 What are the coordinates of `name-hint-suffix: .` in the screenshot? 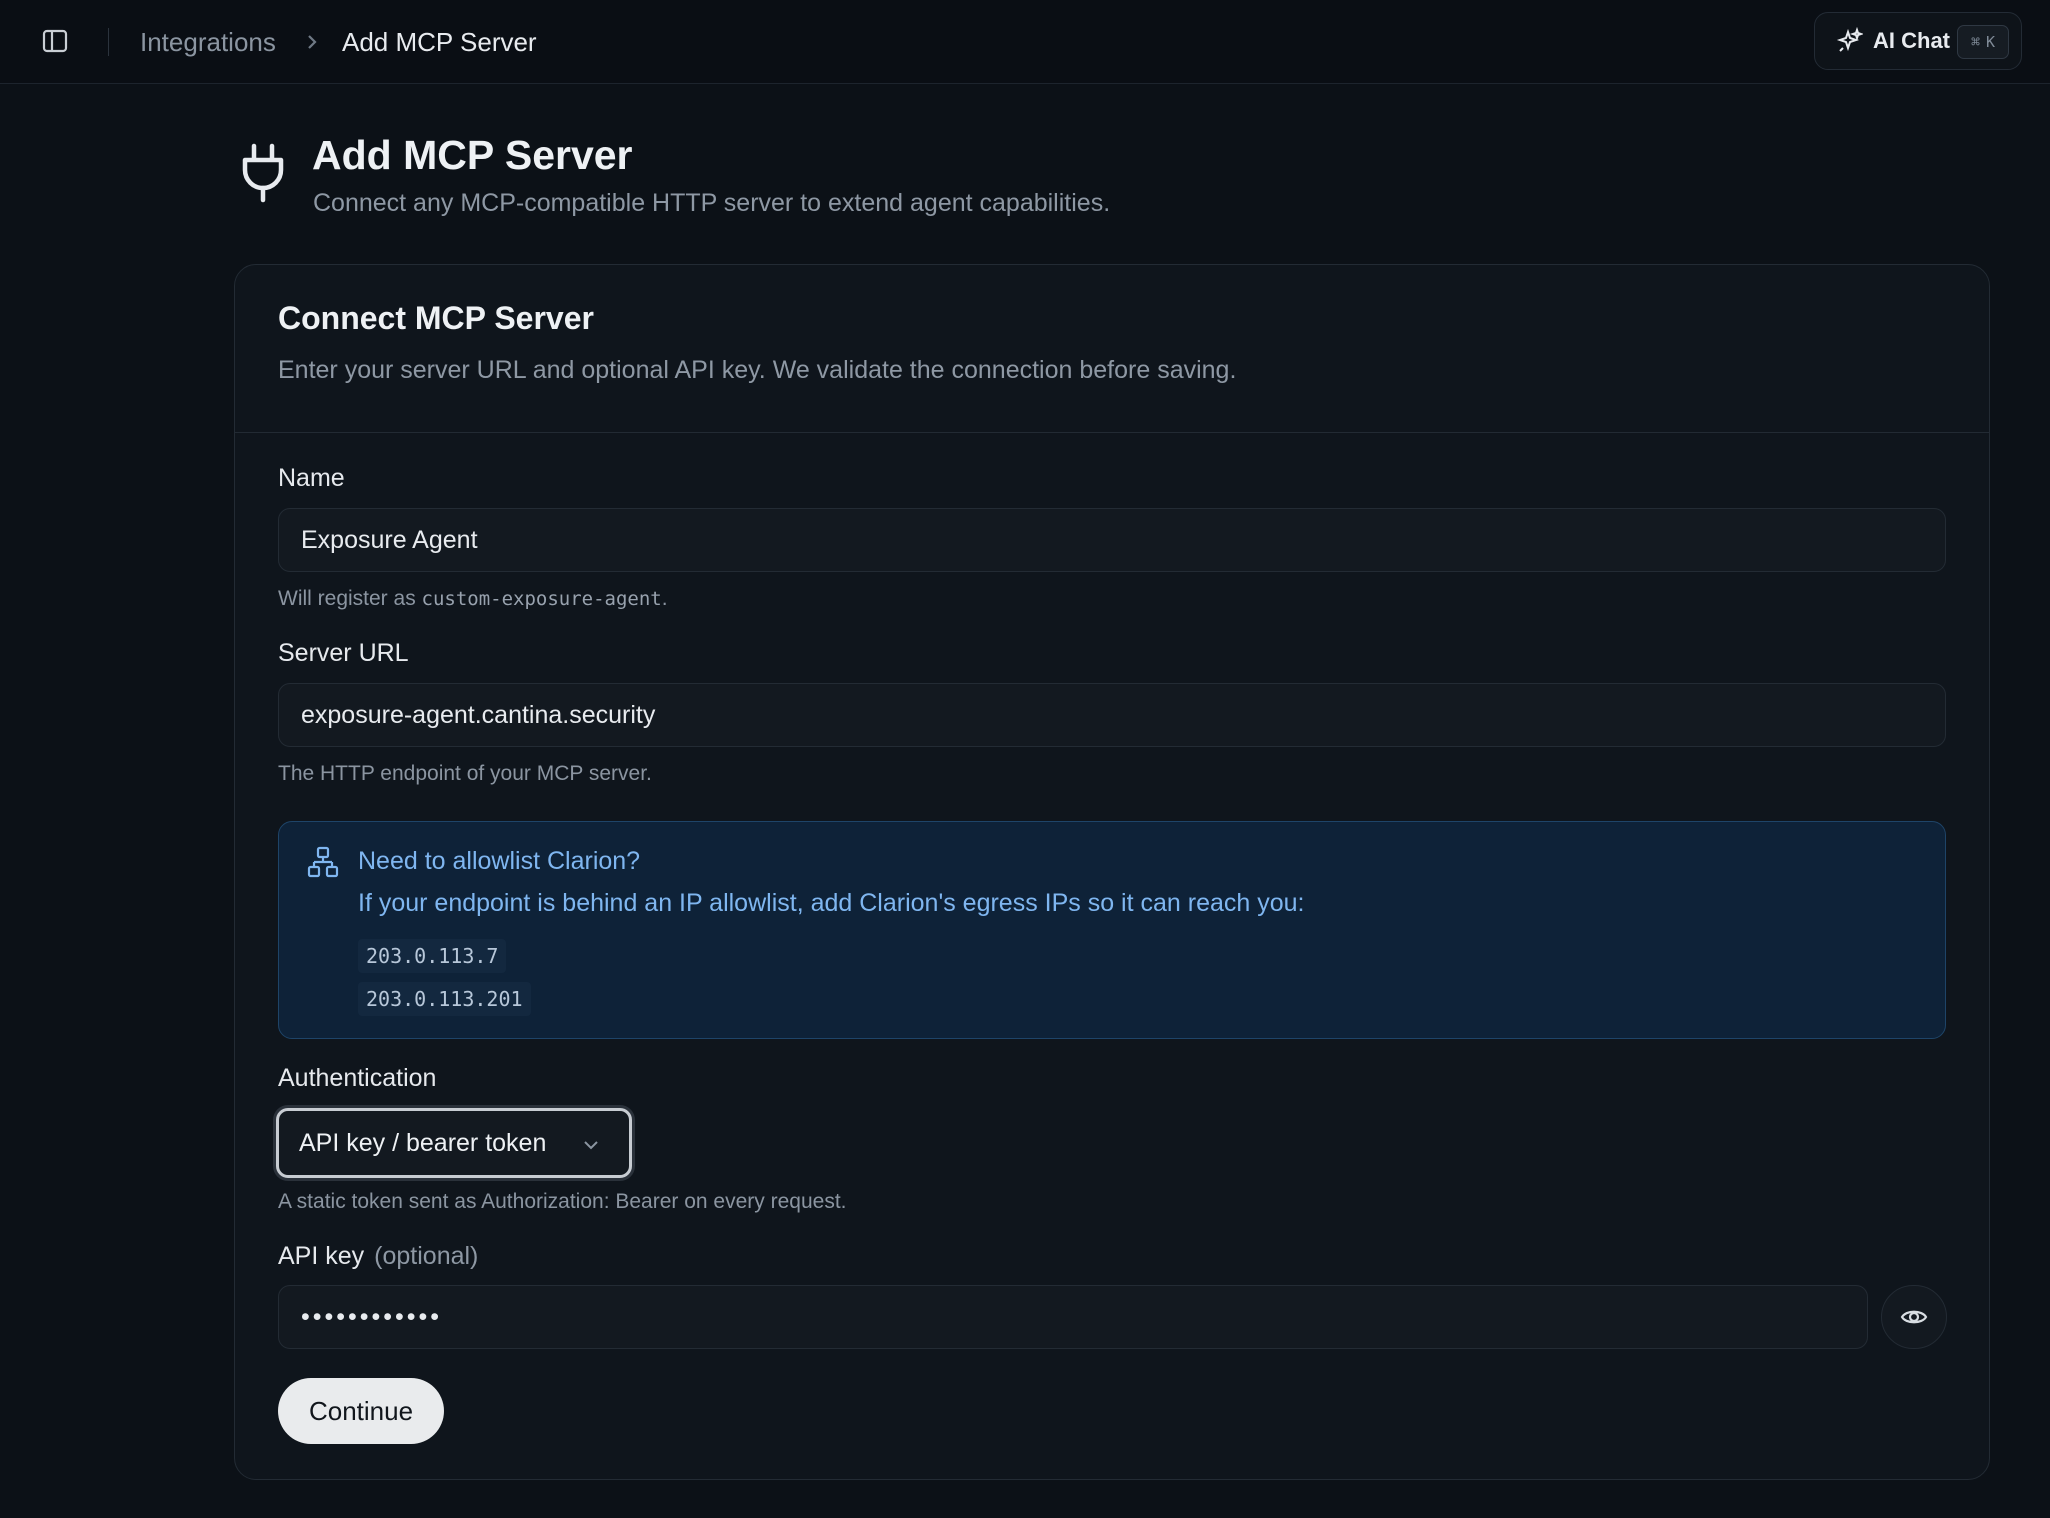 It's located at (664, 598).